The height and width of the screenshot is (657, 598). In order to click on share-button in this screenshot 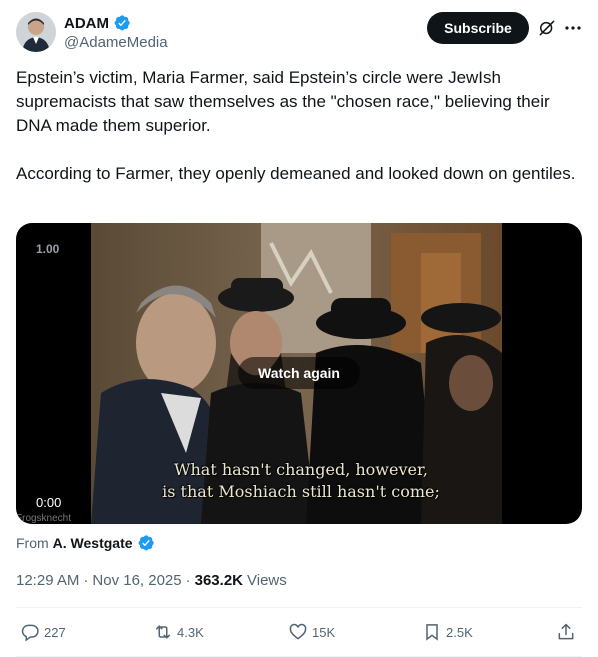, I will do `click(566, 632)`.